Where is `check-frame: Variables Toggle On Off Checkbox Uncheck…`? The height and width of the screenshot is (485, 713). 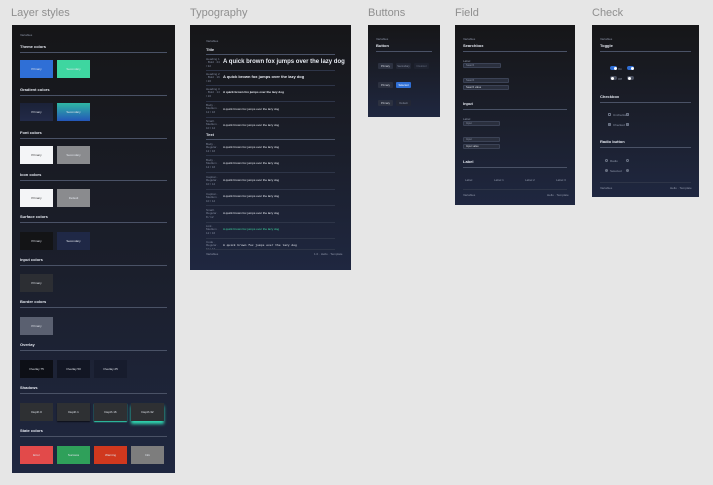
check-frame: Variables Toggle On Off Checkbox Uncheck… is located at coordinates (645, 111).